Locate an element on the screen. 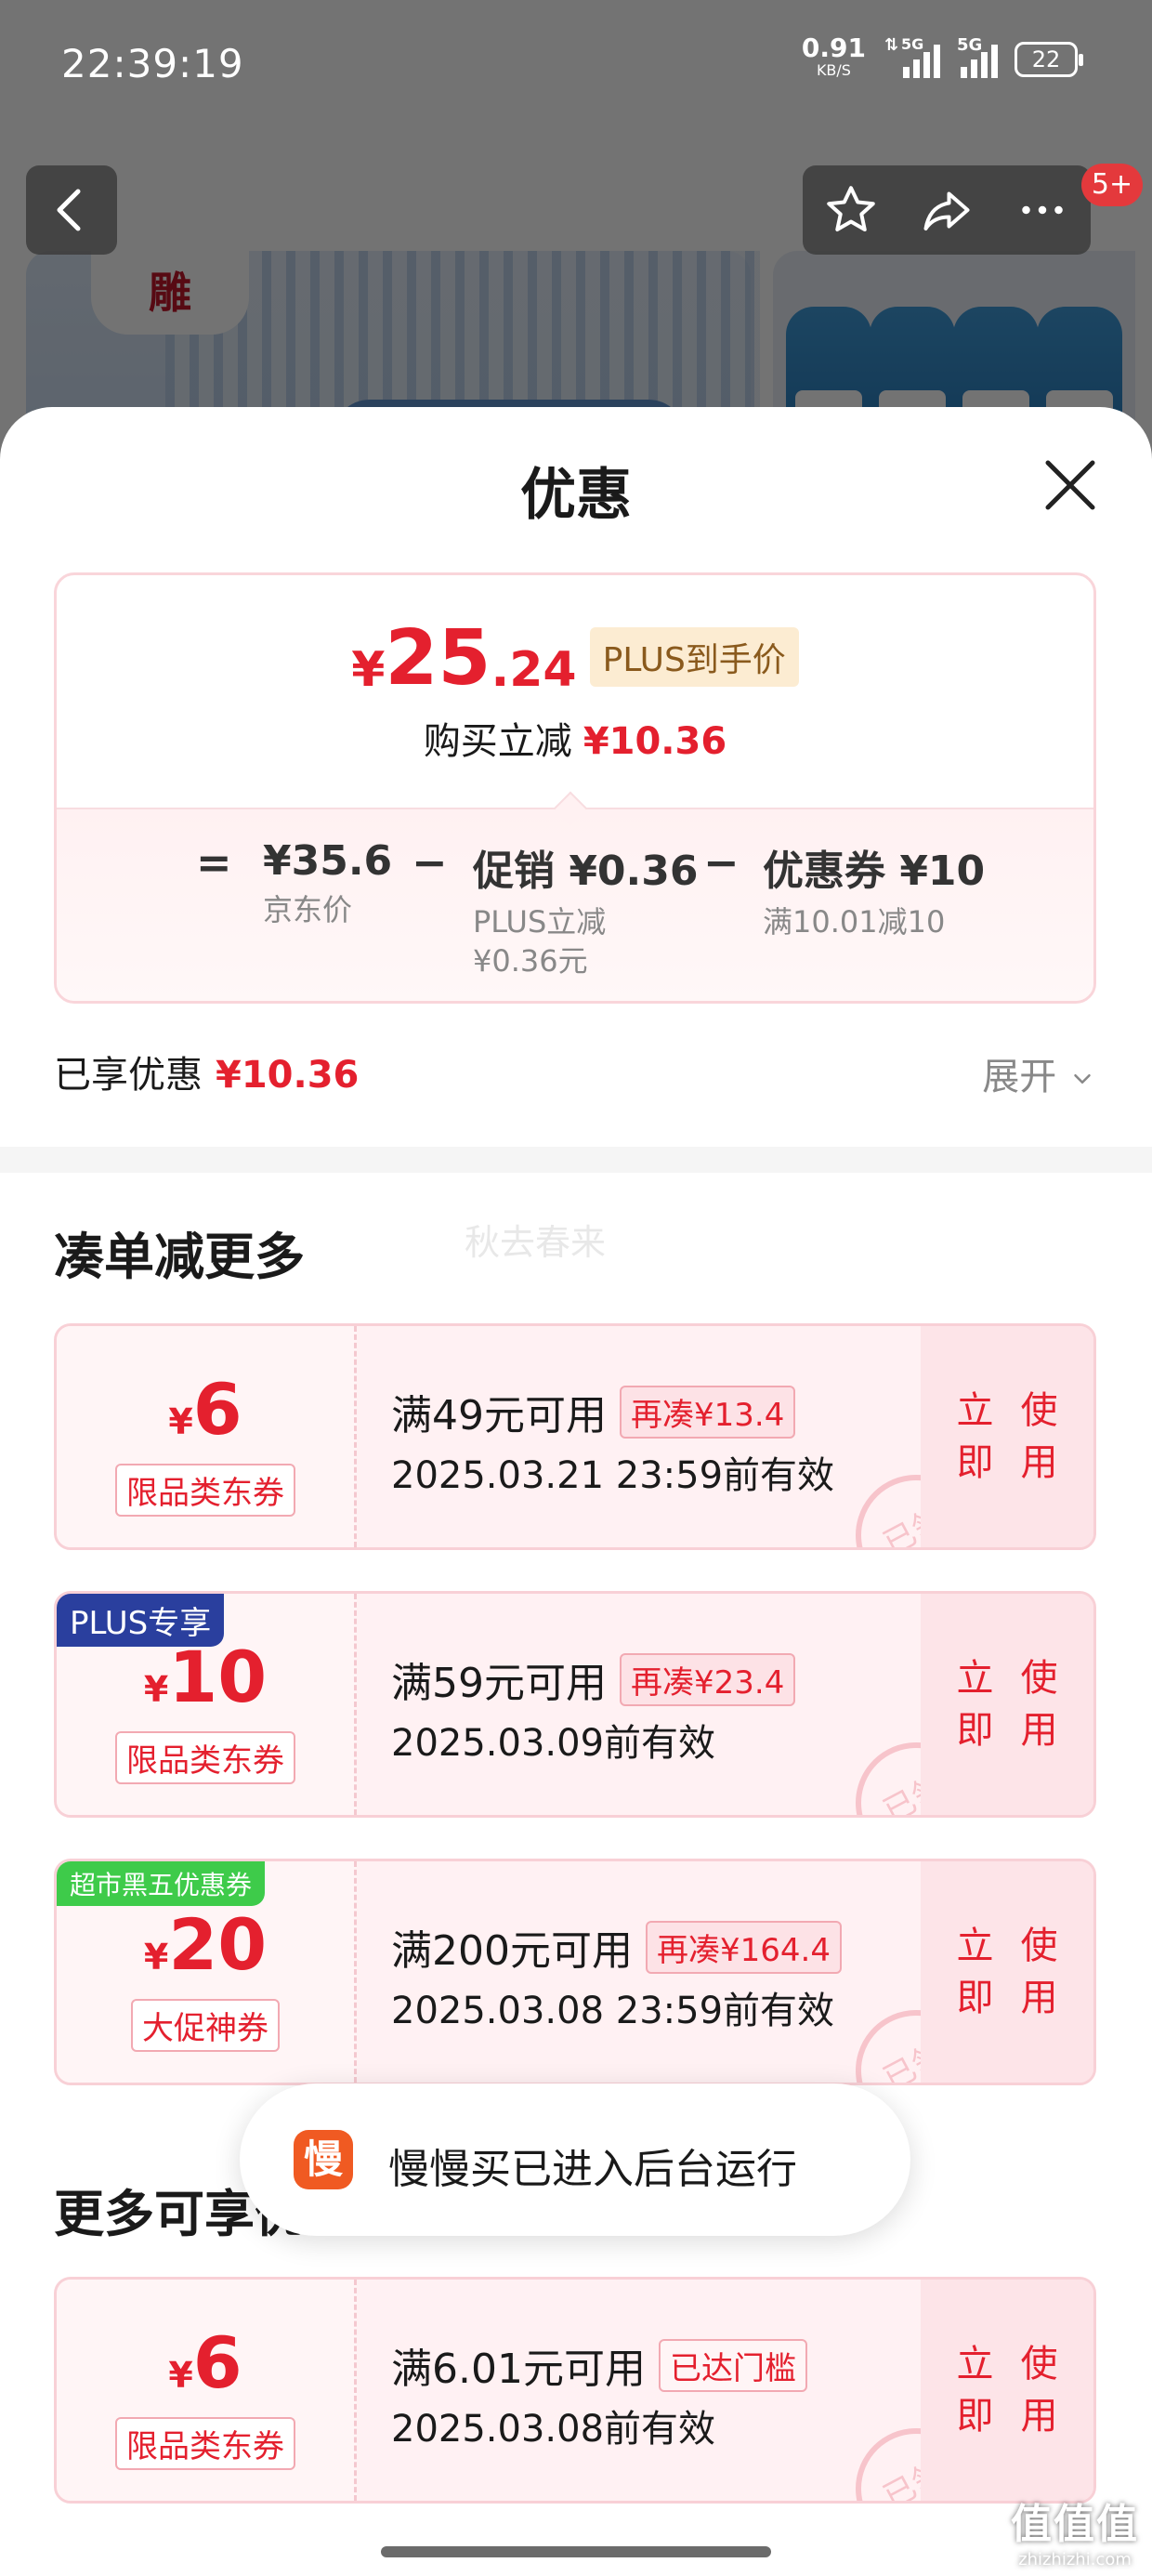 Image resolution: width=1152 pixels, height=2576 pixels. coupon-amount-value: 6 is located at coordinates (217, 2362).